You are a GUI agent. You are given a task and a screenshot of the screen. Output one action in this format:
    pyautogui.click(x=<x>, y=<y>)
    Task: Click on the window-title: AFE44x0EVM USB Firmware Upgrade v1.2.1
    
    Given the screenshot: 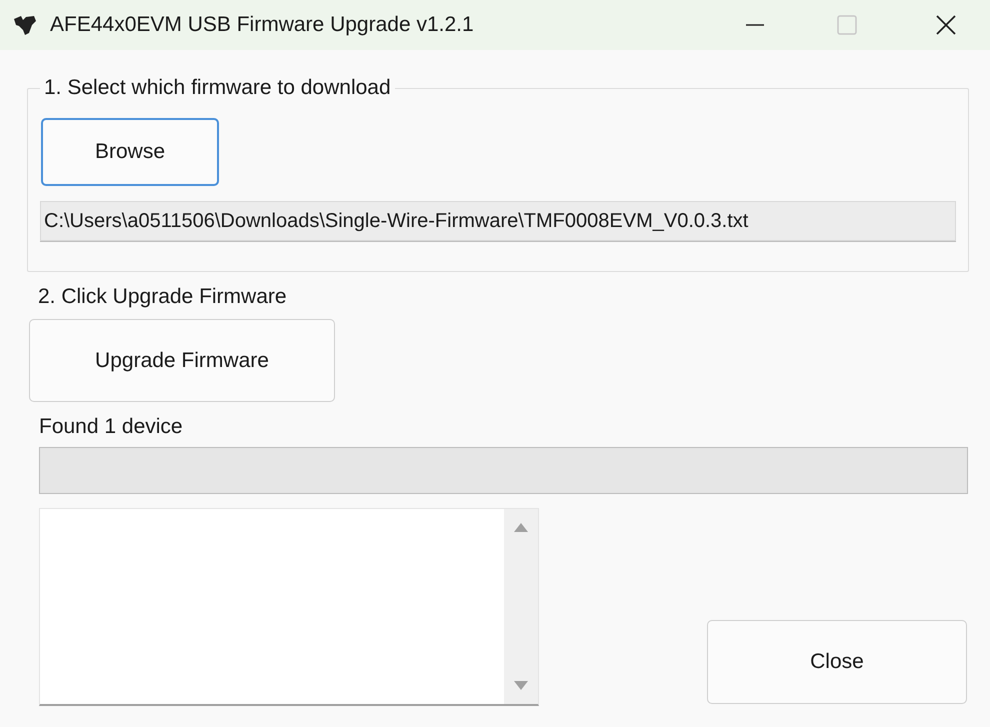 What is the action you would take?
    pyautogui.click(x=262, y=25)
    